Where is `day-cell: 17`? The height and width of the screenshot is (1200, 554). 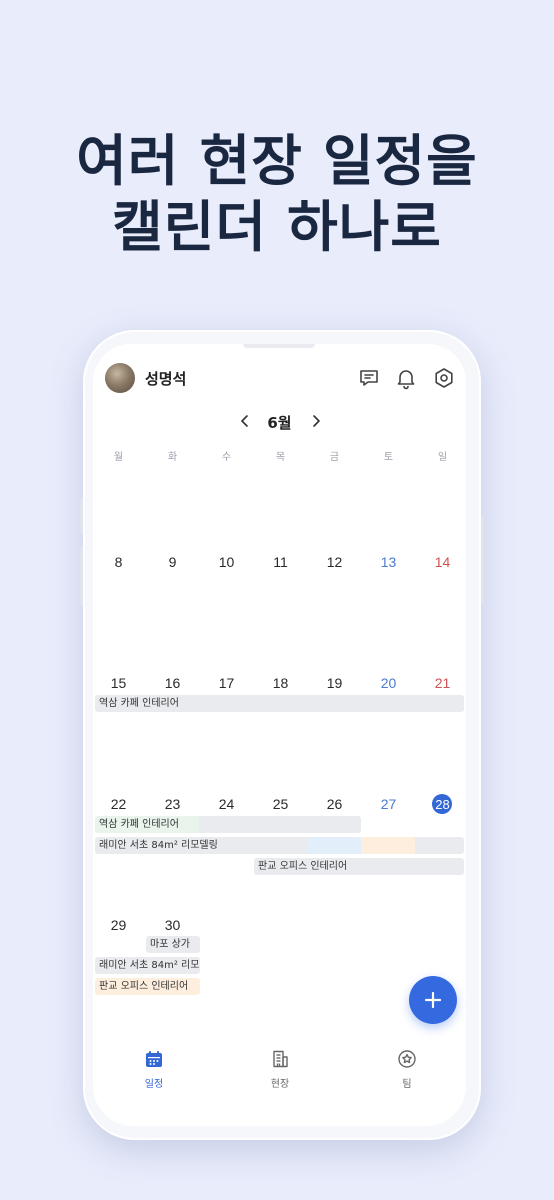
day-cell: 17 is located at coordinates (226, 683).